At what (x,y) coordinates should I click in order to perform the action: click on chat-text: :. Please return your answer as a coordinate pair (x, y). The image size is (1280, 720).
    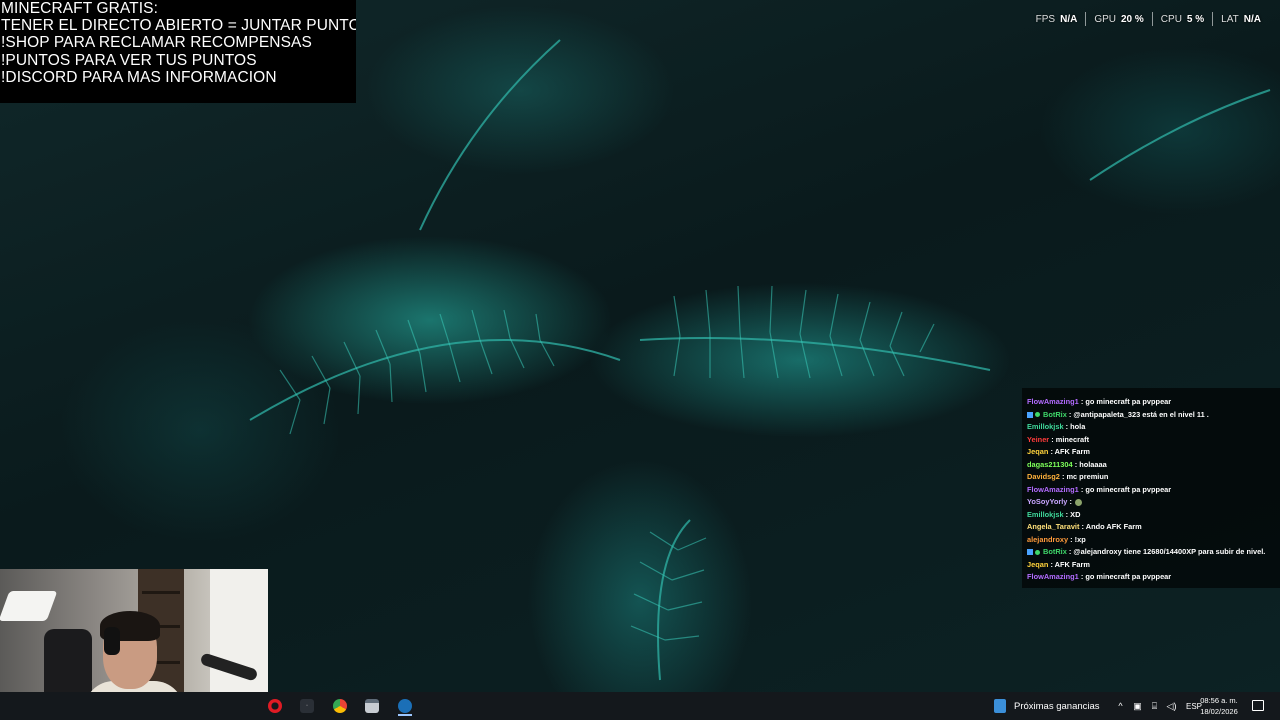
    Looking at the image, I should click on (1070, 501).